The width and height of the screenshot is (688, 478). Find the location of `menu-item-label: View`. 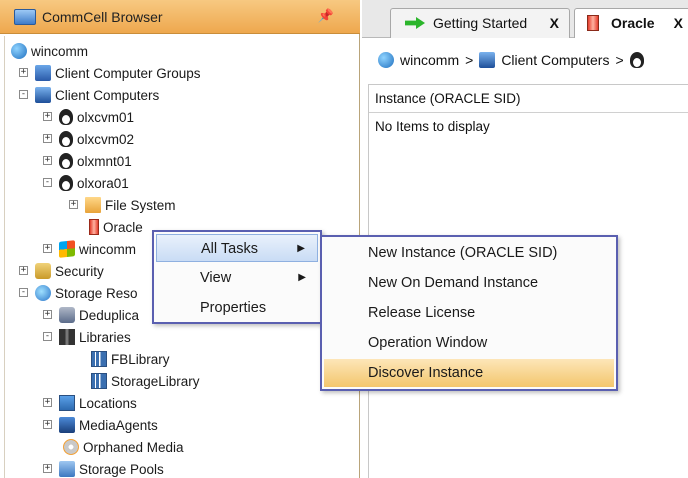

menu-item-label: View is located at coordinates (216, 278).